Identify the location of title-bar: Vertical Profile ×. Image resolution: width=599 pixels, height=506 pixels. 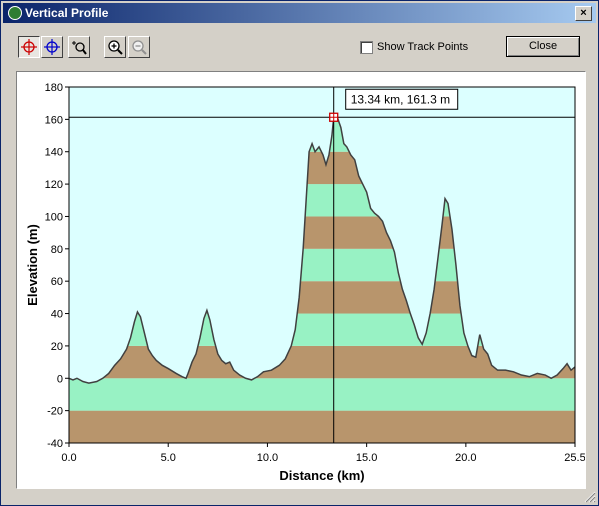
(299, 13).